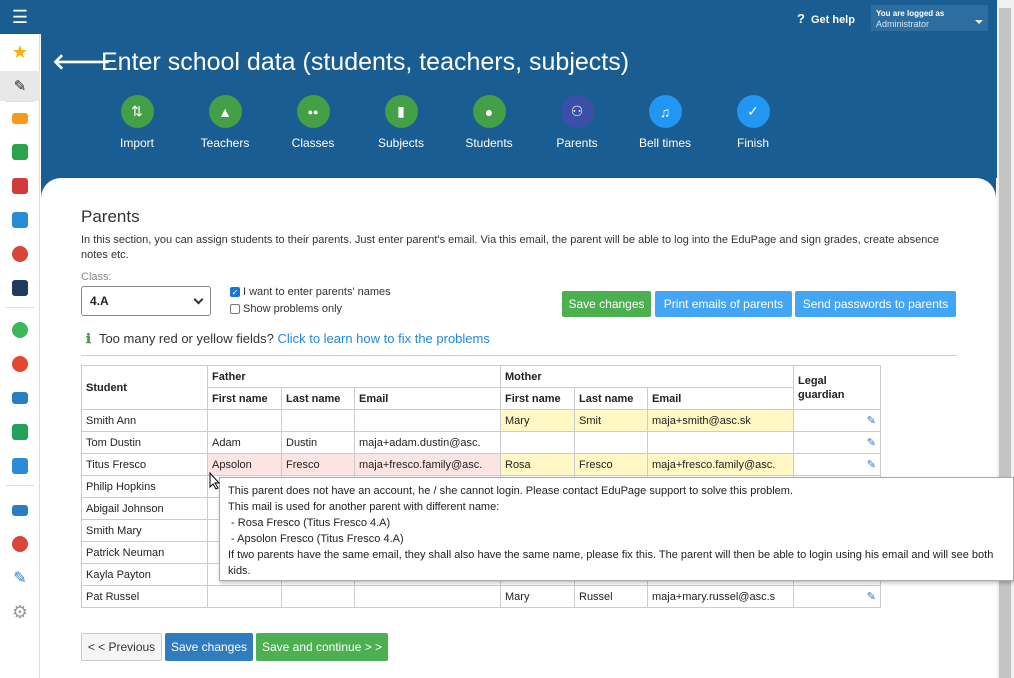 This screenshot has height=678, width=1014. I want to click on timetable-icon, so click(20, 186).